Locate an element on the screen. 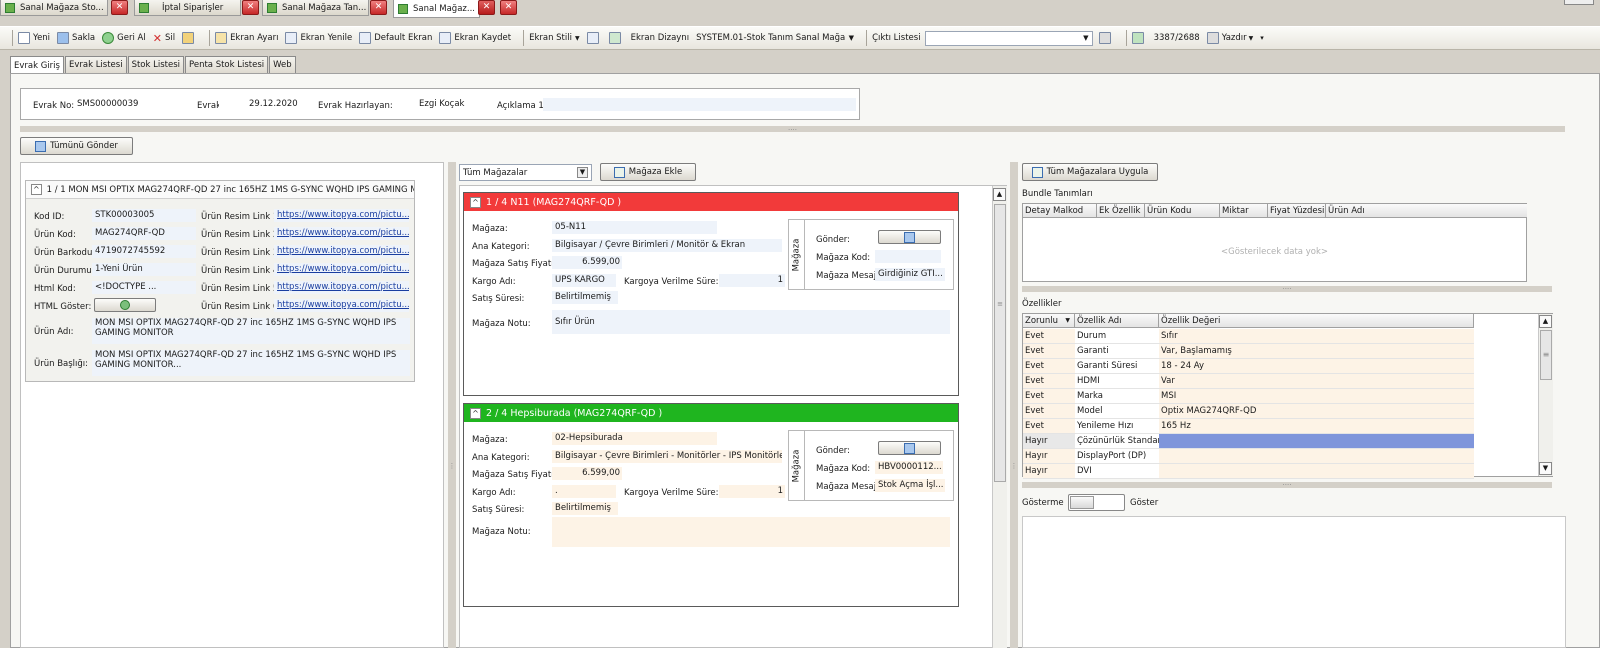  output-list-select: ▼ is located at coordinates (1008, 38).